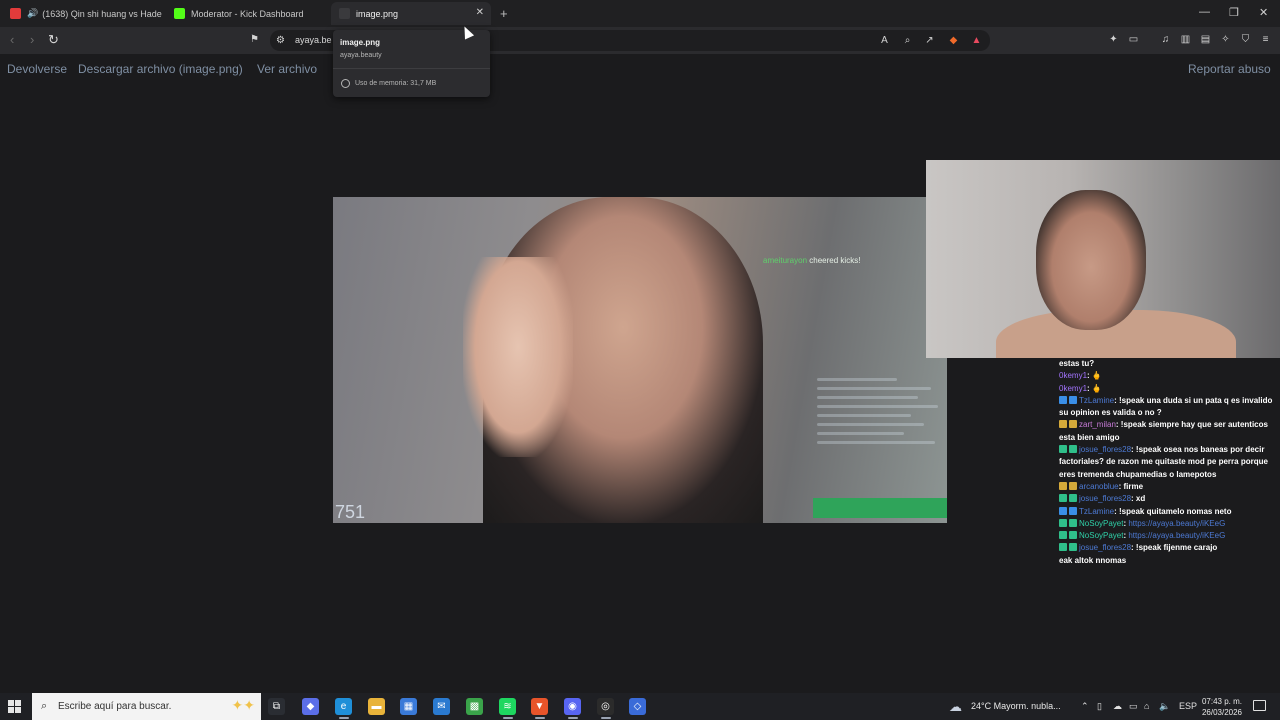 Image resolution: width=1280 pixels, height=720 pixels. I want to click on embedded-chat, so click(880, 444).